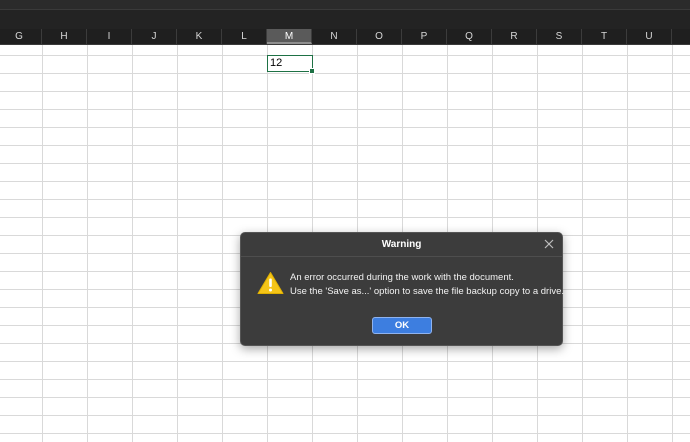 The width and height of the screenshot is (690, 442). I want to click on cell-value: 12, so click(276, 63).